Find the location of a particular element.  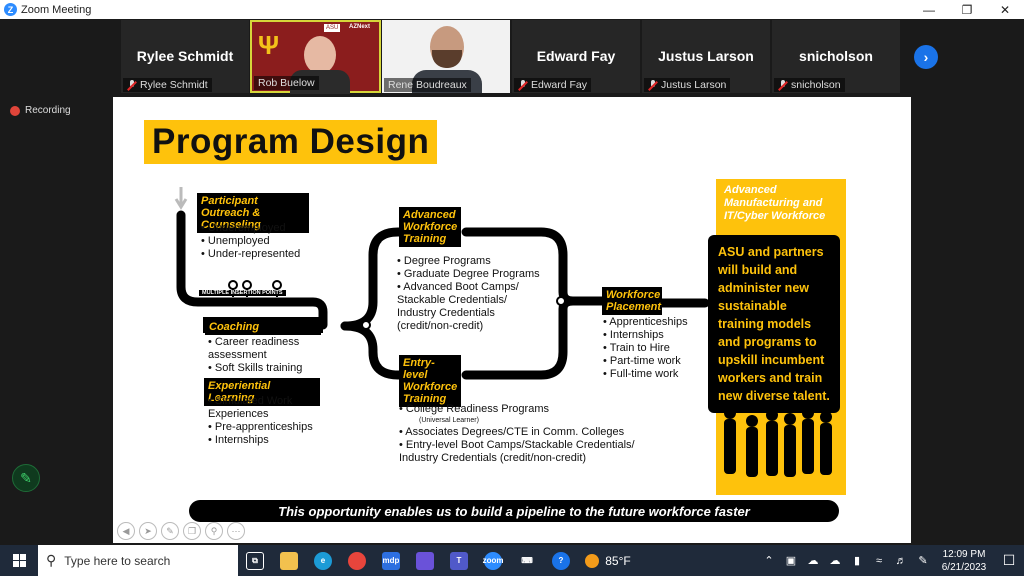

clock-date: 6/21/2023 is located at coordinates (964, 567).